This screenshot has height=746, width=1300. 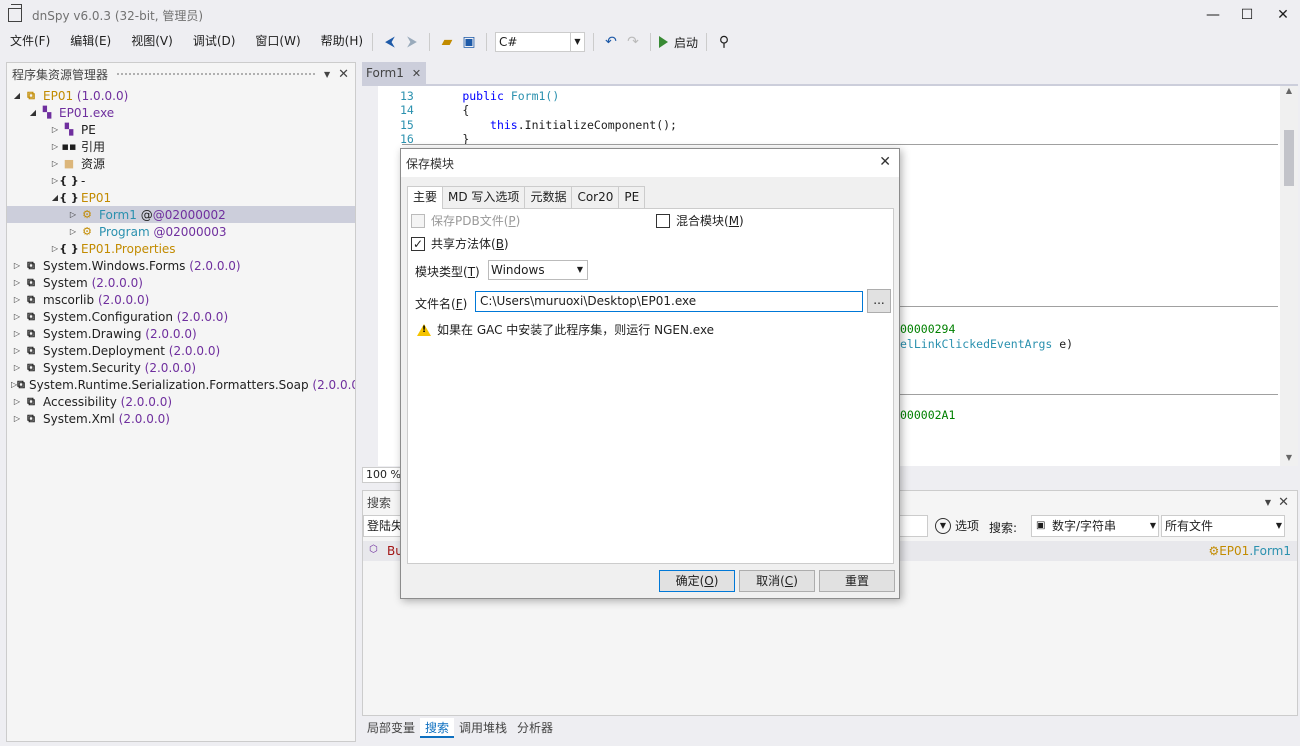 I want to click on tree-item-namespace-ep01: ◢ { } EP01, so click(x=181, y=197).